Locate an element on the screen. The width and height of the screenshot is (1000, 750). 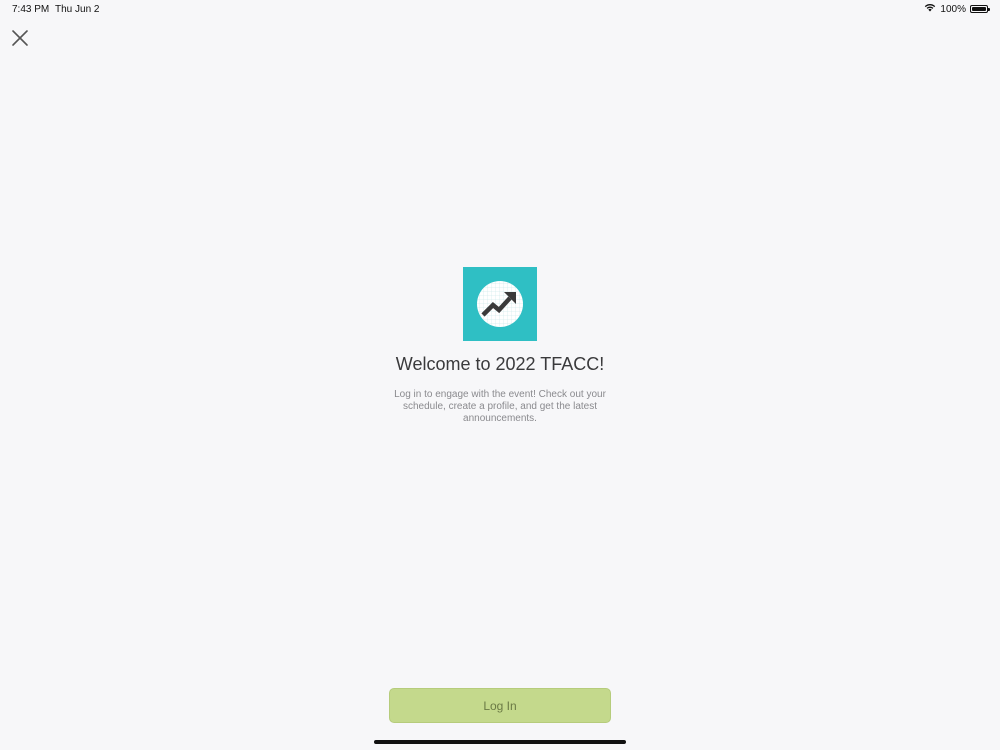
login-button-label: Log In is located at coordinates (500, 705).